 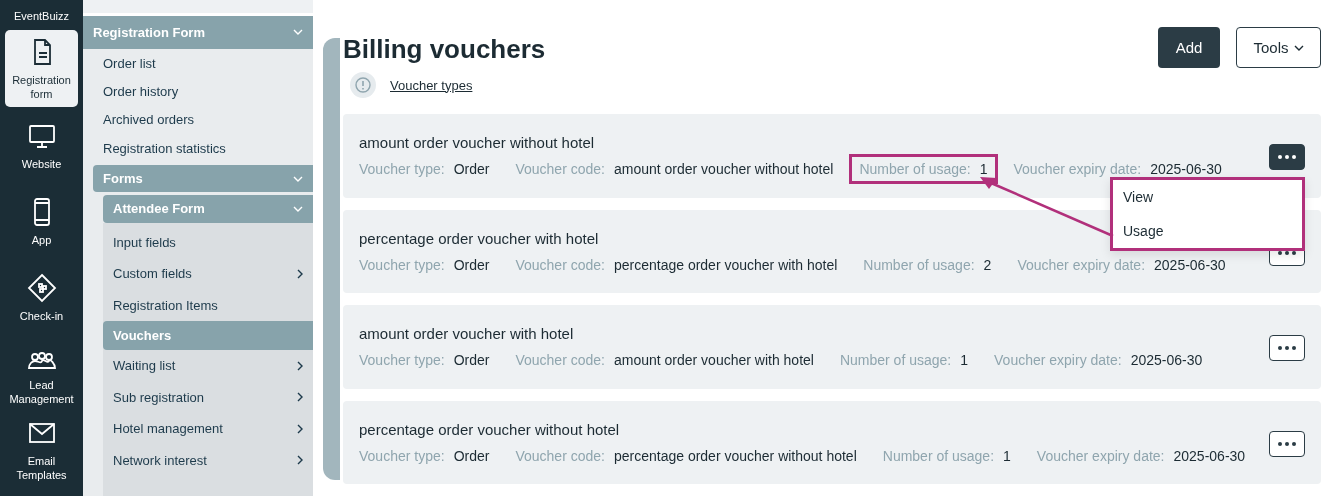 I want to click on voucher-name: amount order voucher without hotel, so click(x=477, y=142).